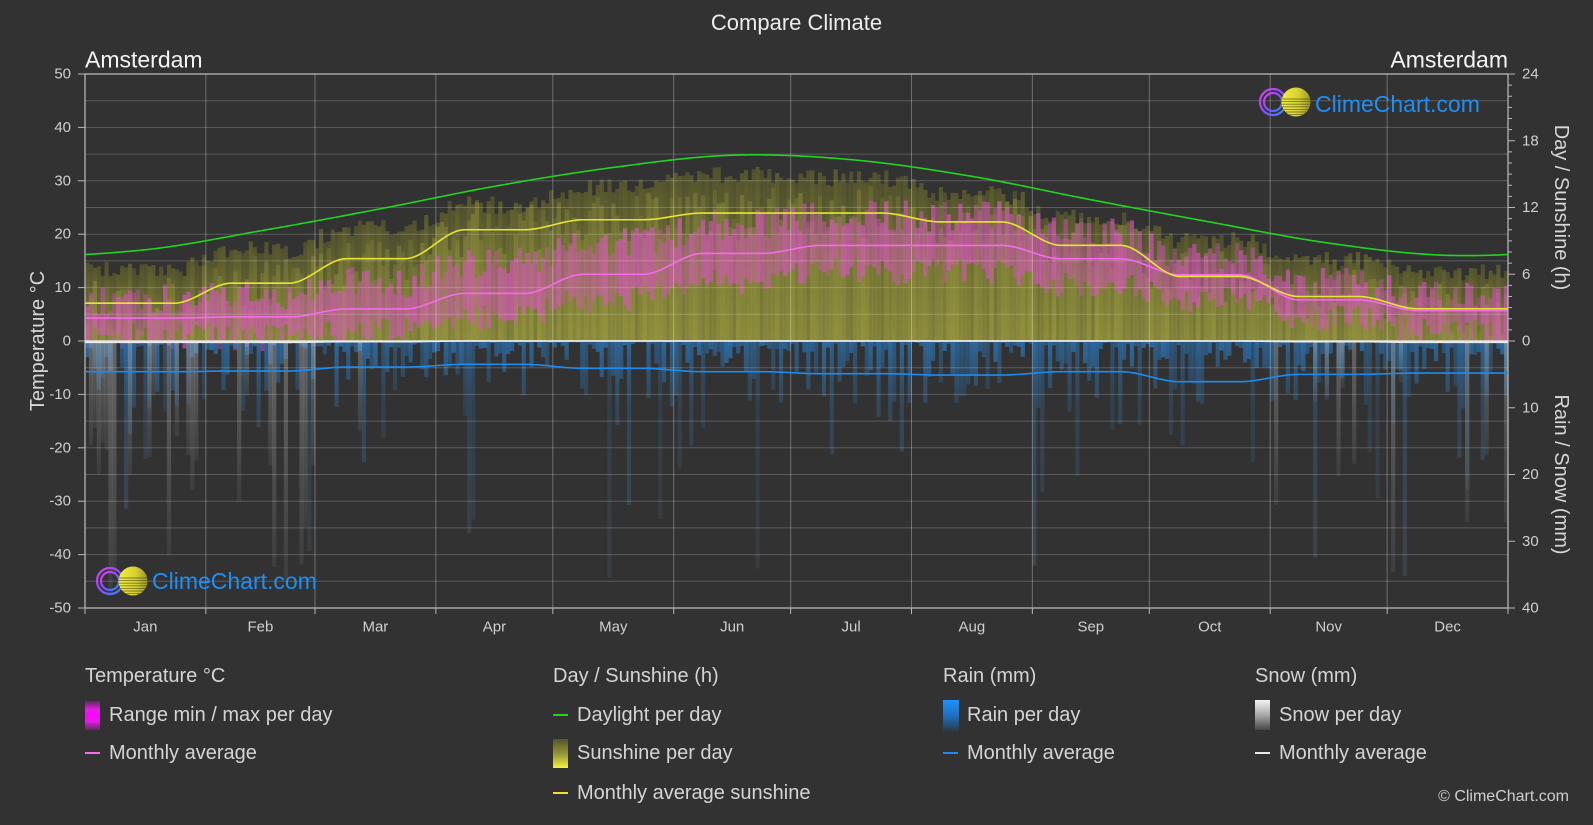 The height and width of the screenshot is (825, 1593). What do you see at coordinates (1526, 341) in the screenshot?
I see `y-right-tick-label-hours: 0` at bounding box center [1526, 341].